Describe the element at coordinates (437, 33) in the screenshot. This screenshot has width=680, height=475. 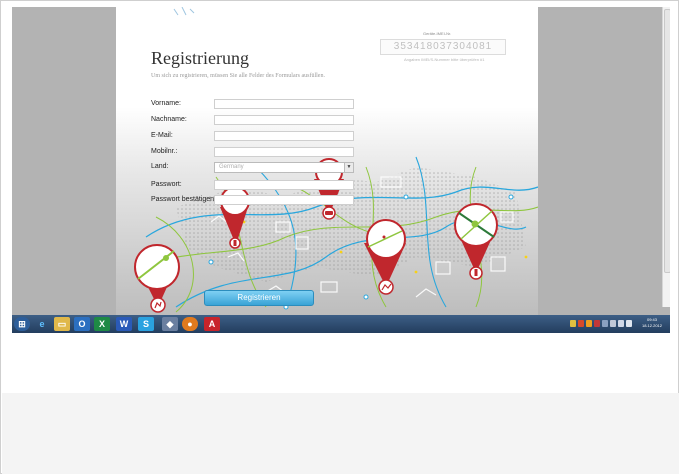
I see `serial-label: Geräte-IMEI-Nr.` at that location.